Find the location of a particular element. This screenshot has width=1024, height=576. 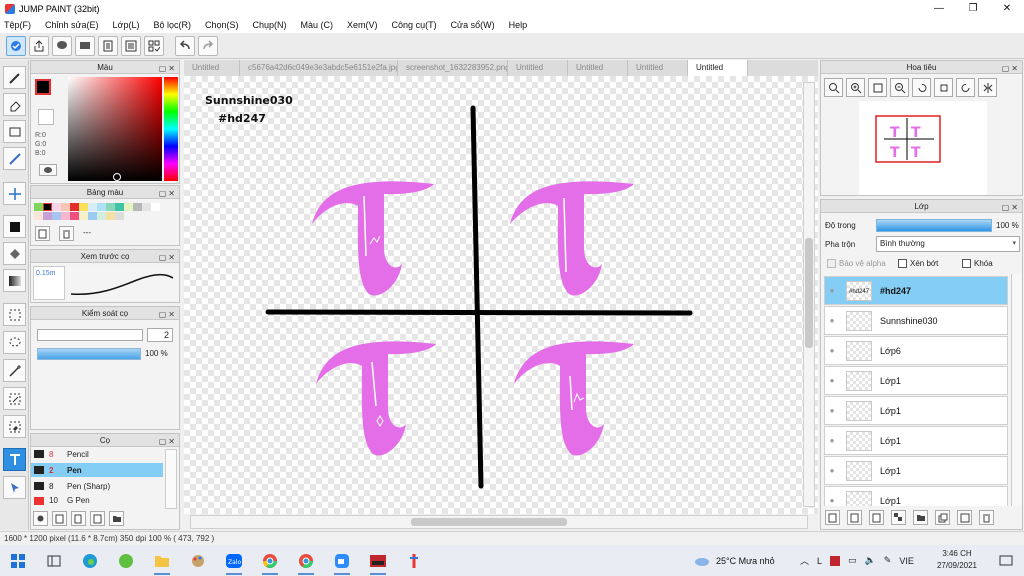

new-swatch-button is located at coordinates (42, 233).